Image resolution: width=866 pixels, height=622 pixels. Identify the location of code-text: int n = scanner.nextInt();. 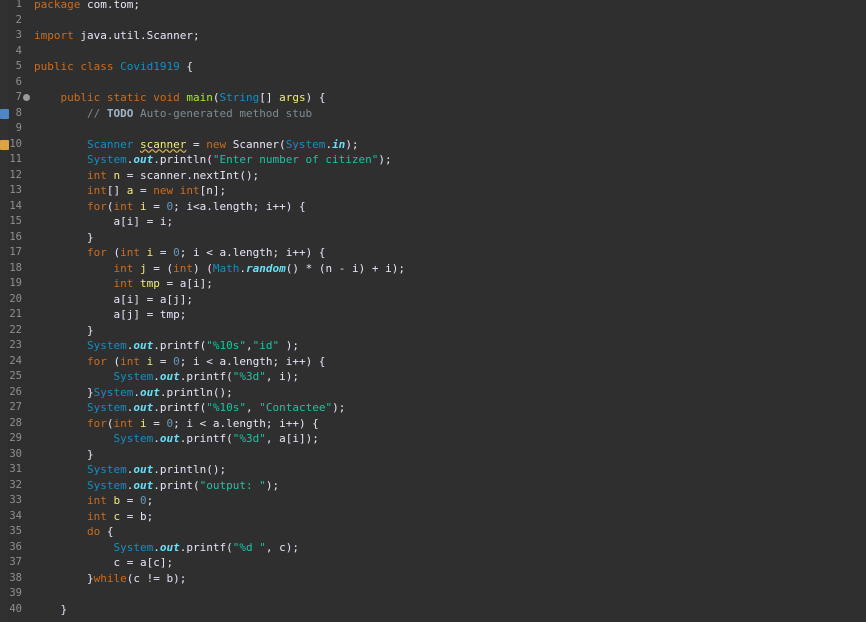
(146, 176).